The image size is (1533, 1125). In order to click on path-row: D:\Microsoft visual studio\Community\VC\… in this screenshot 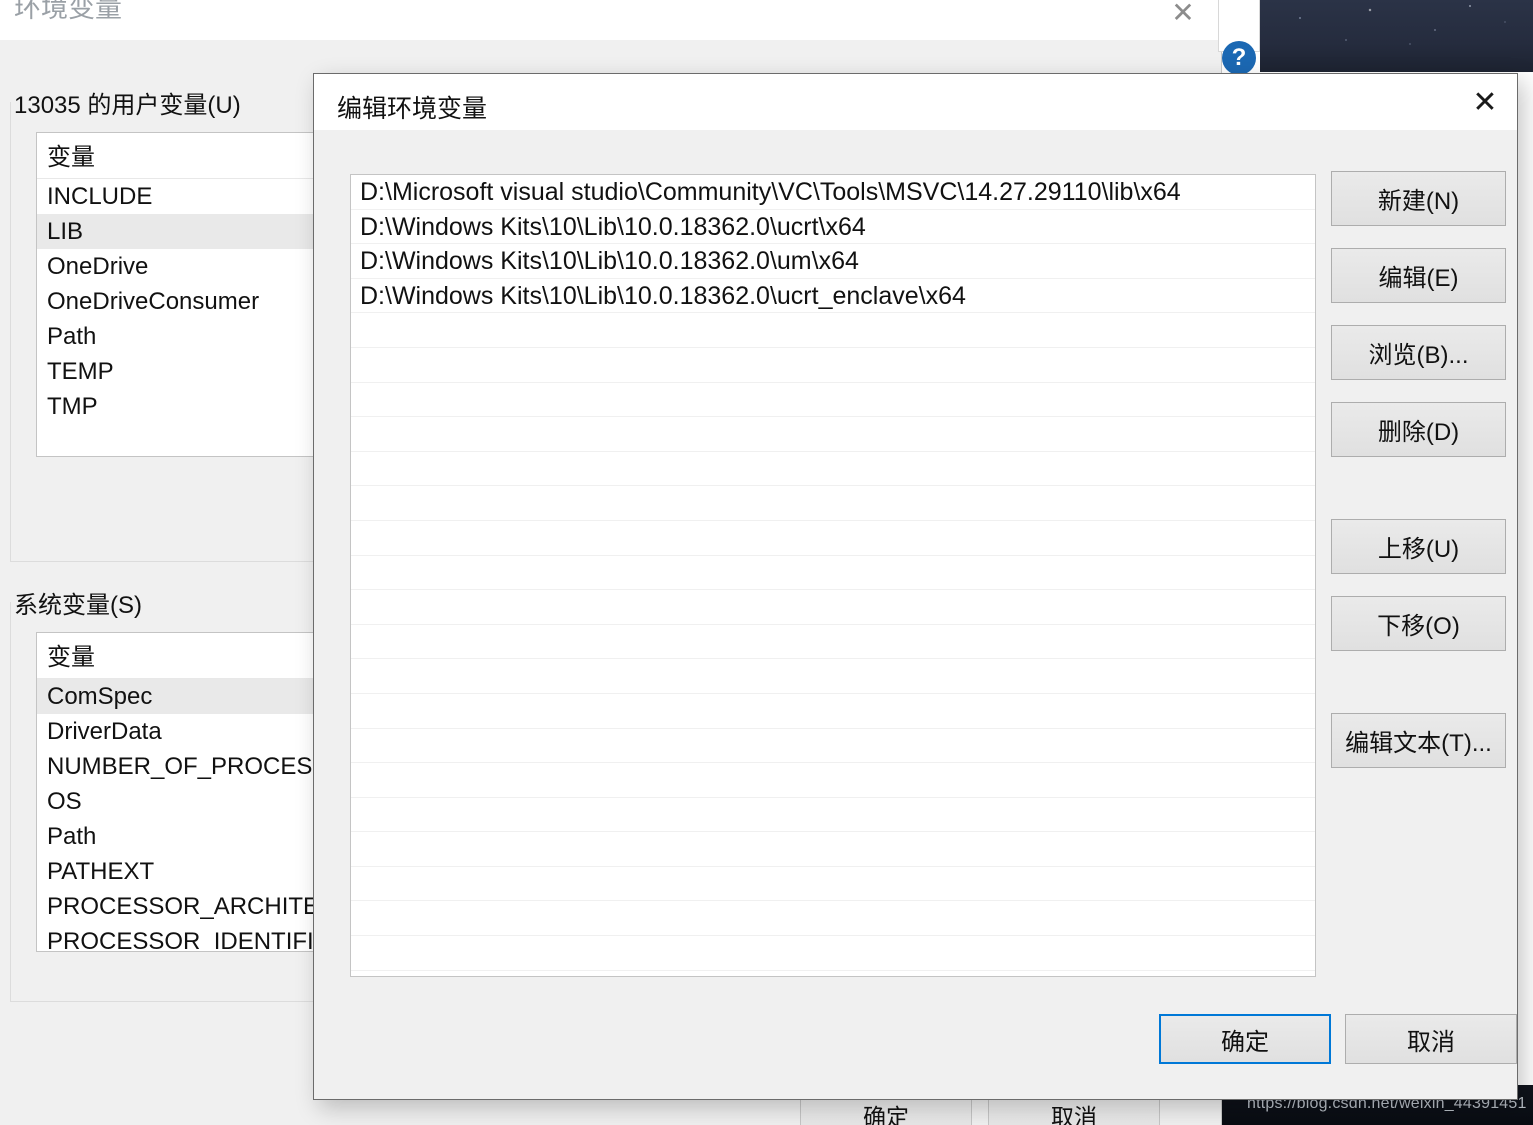, I will do `click(833, 192)`.